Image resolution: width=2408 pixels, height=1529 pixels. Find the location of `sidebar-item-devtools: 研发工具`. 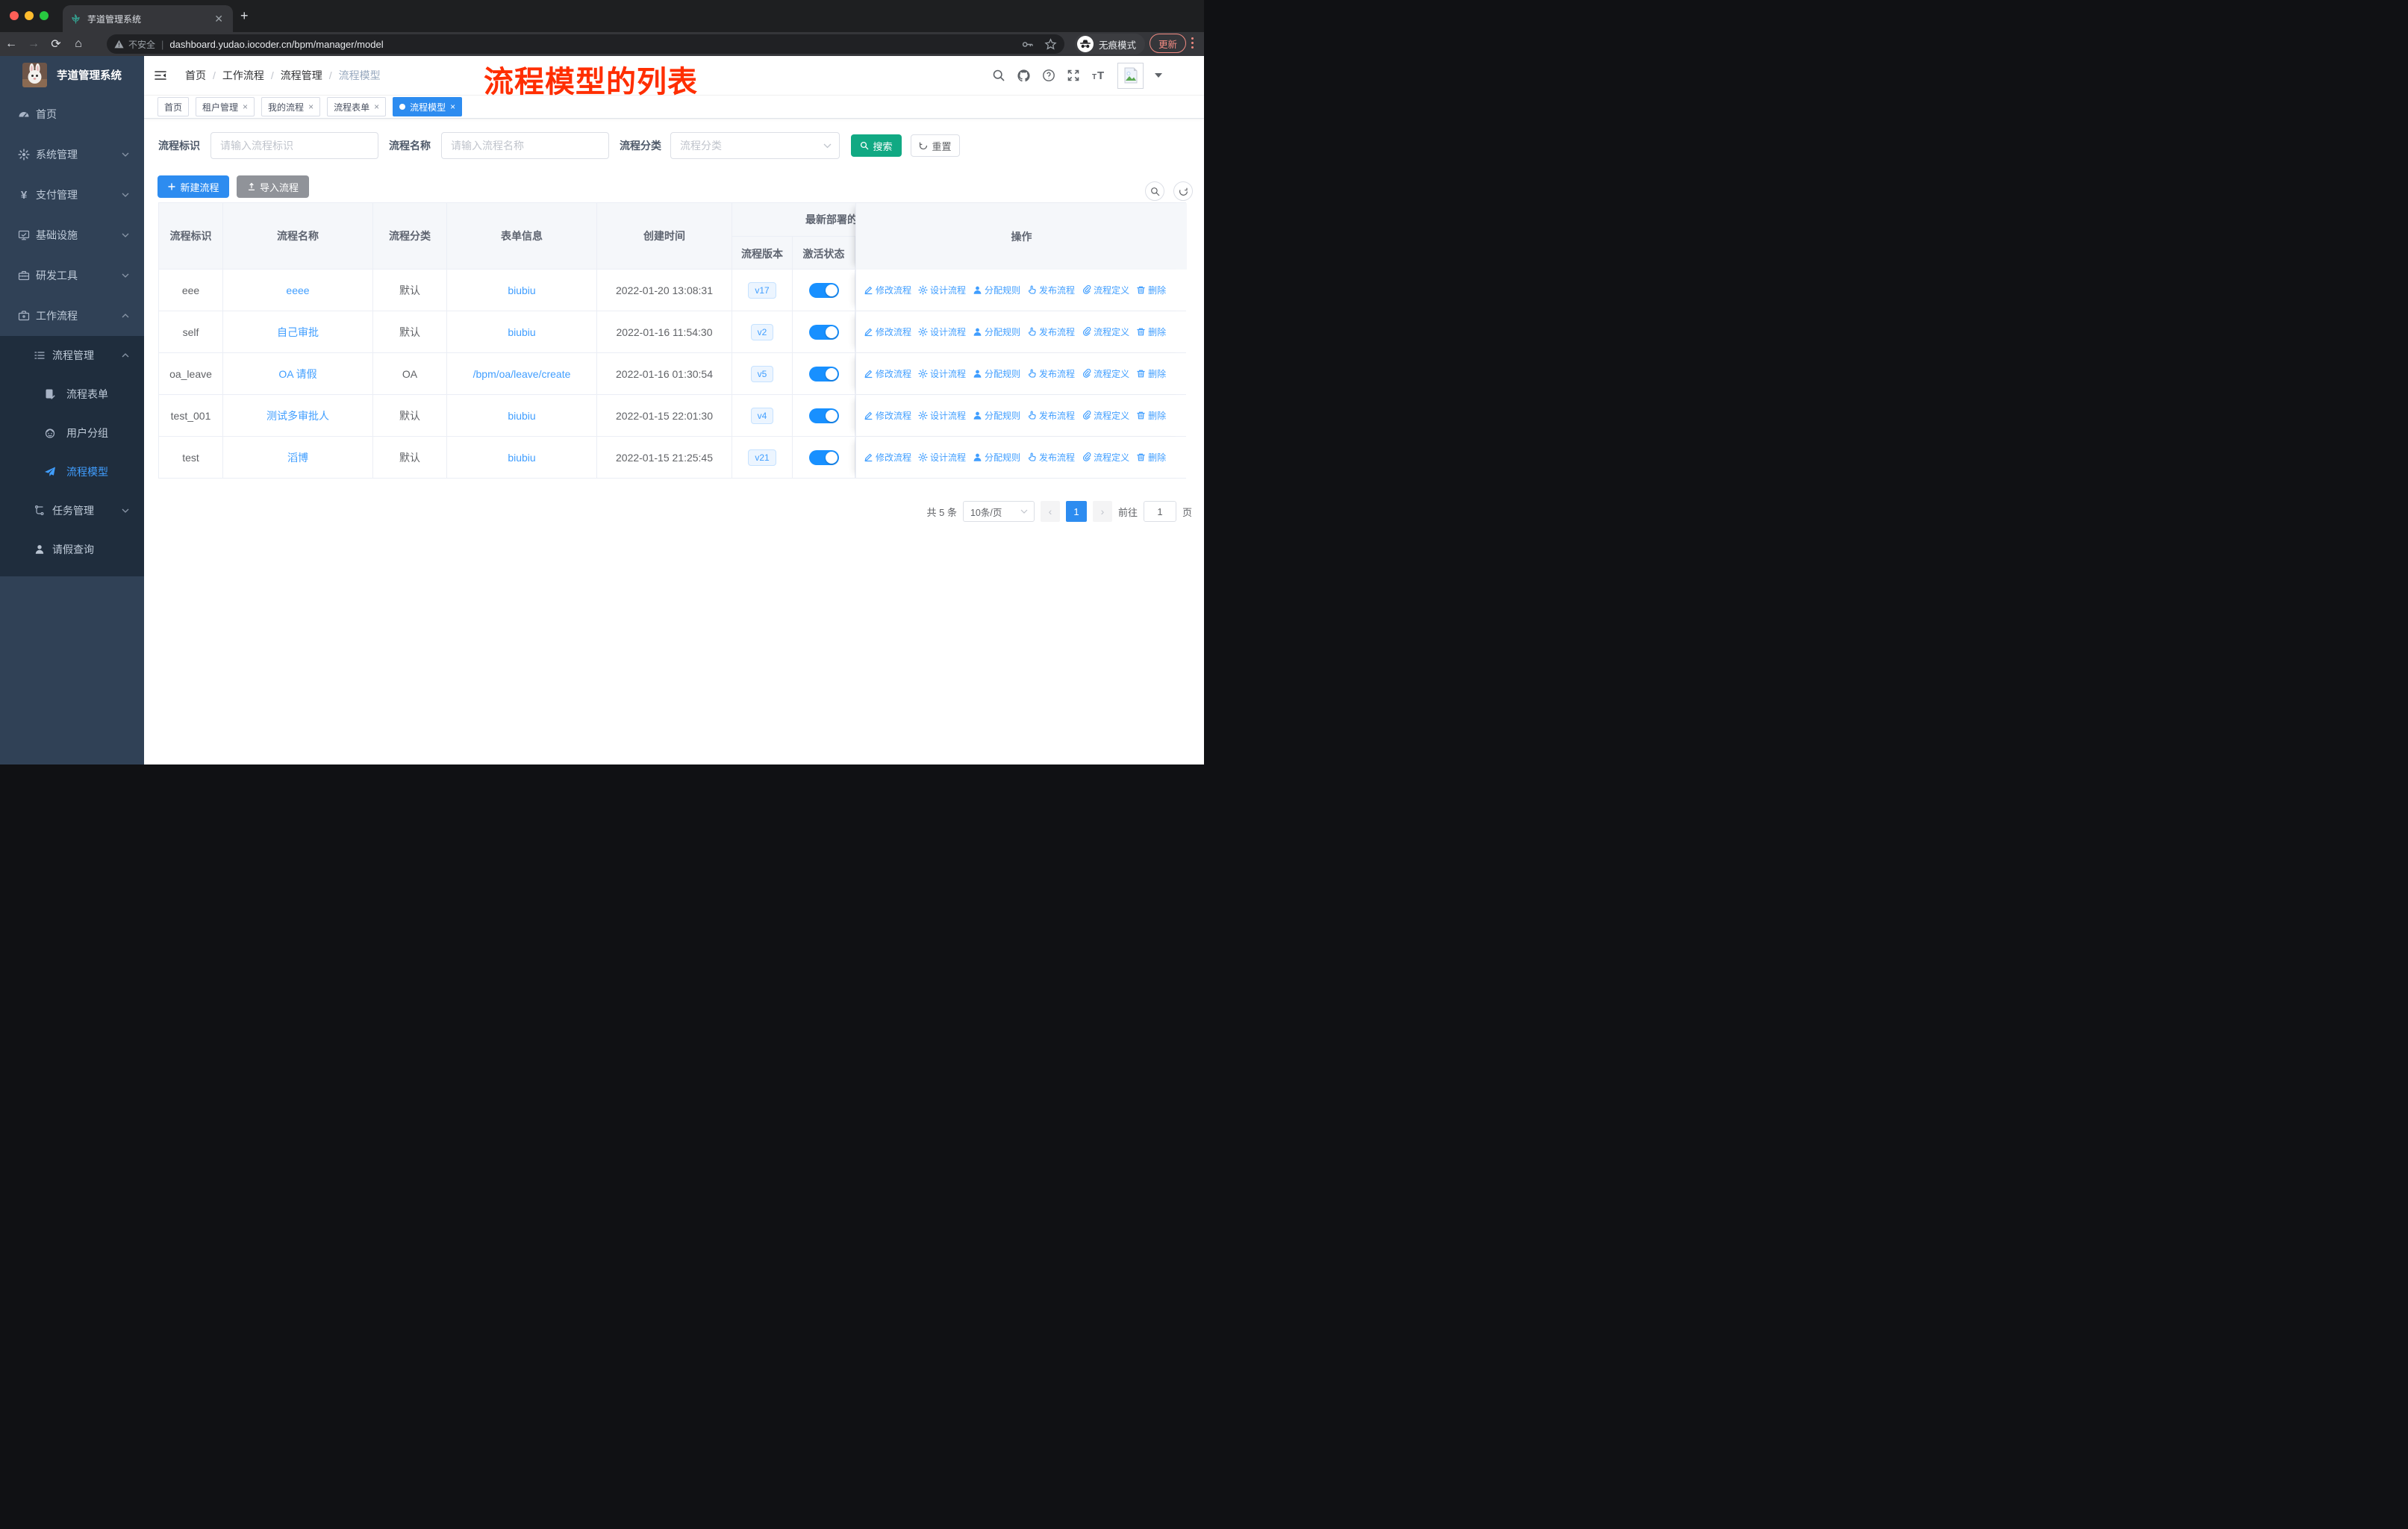

sidebar-item-devtools: 研发工具 is located at coordinates (72, 275).